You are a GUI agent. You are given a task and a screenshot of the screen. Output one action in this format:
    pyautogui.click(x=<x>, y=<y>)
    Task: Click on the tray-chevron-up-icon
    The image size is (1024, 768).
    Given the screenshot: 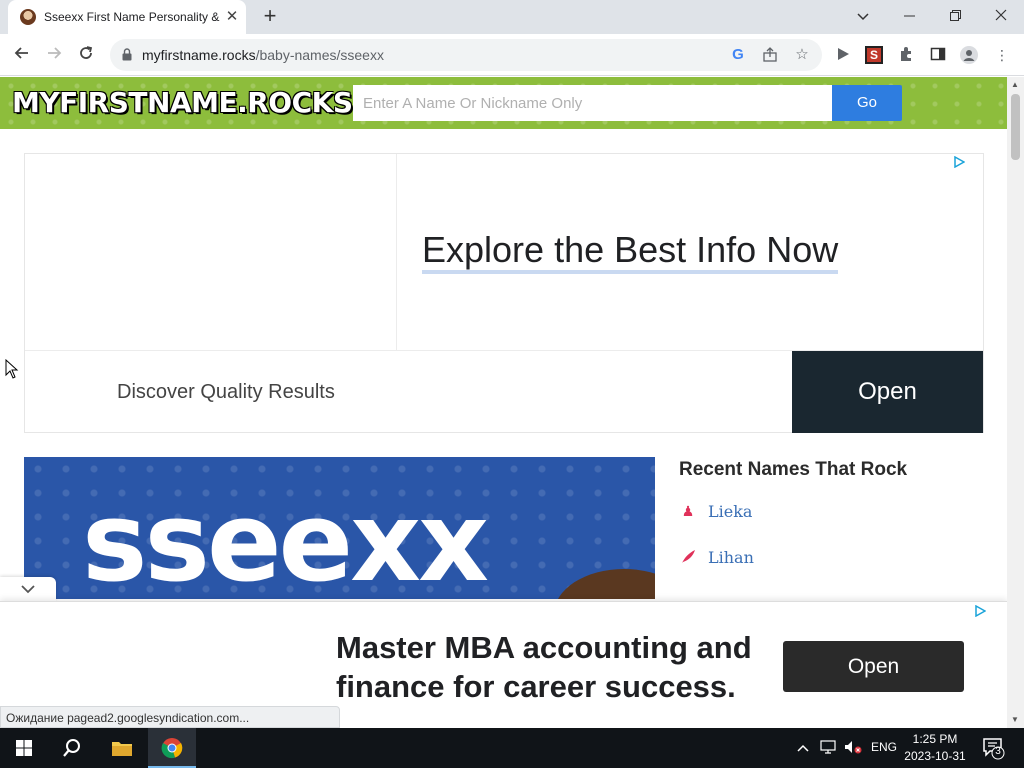 What is the action you would take?
    pyautogui.click(x=803, y=747)
    